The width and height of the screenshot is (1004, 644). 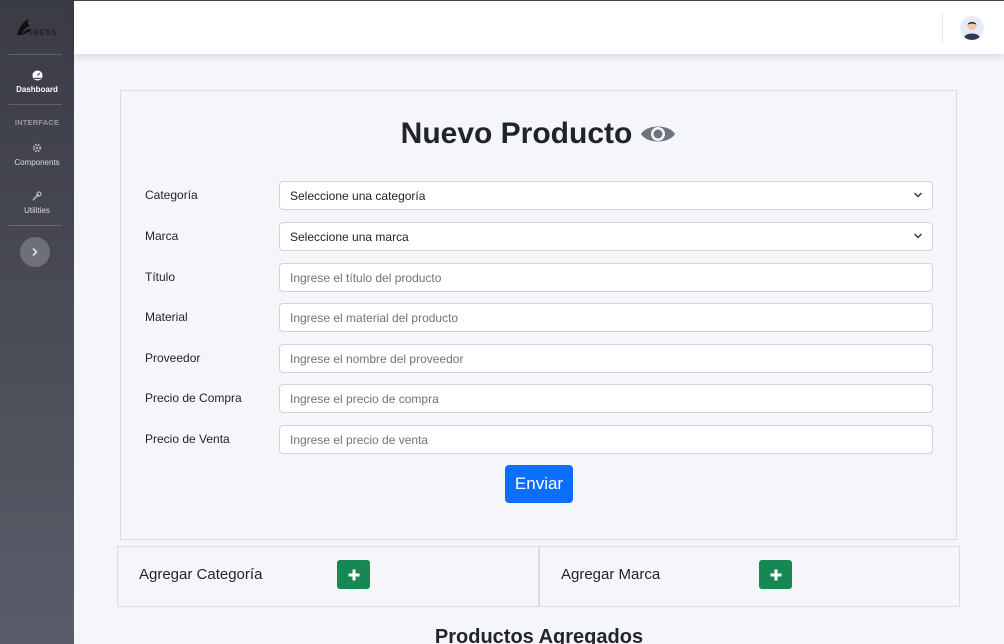 What do you see at coordinates (942, 28) in the screenshot?
I see `topbar-divider` at bounding box center [942, 28].